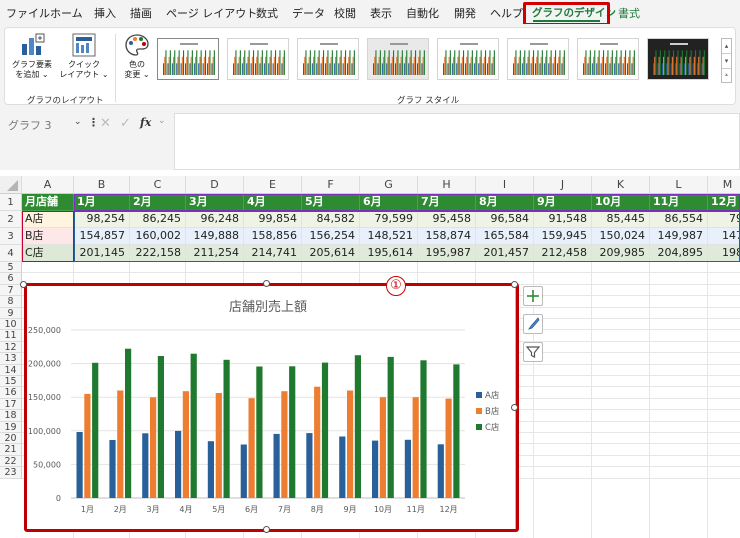 Image resolution: width=740 pixels, height=538 pixels. I want to click on enter-icon: ✓, so click(125, 123).